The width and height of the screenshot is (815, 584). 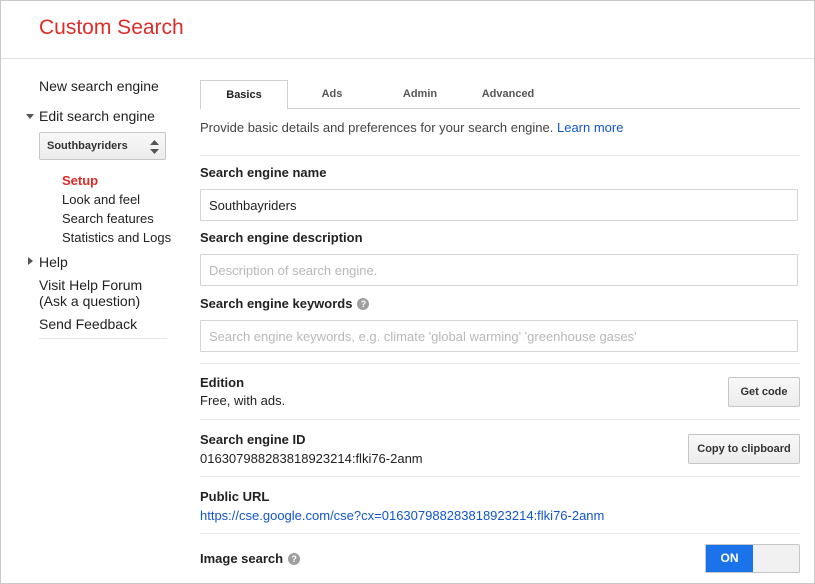 I want to click on new-search-engine-link: New search engine, so click(x=99, y=86).